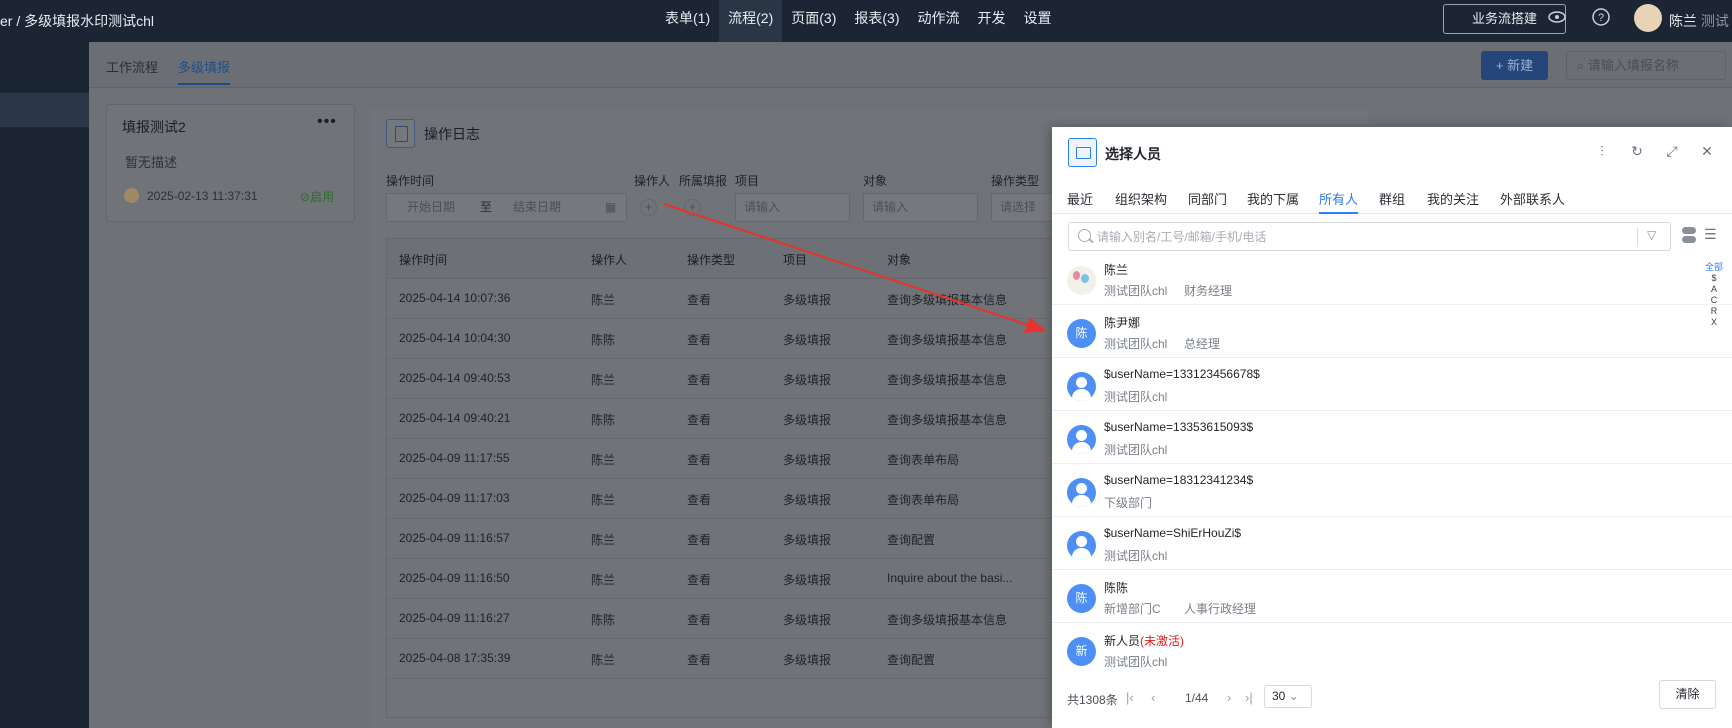 Image resolution: width=1732 pixels, height=728 pixels. What do you see at coordinates (1130, 697) in the screenshot?
I see `first-page-icon: |‹` at bounding box center [1130, 697].